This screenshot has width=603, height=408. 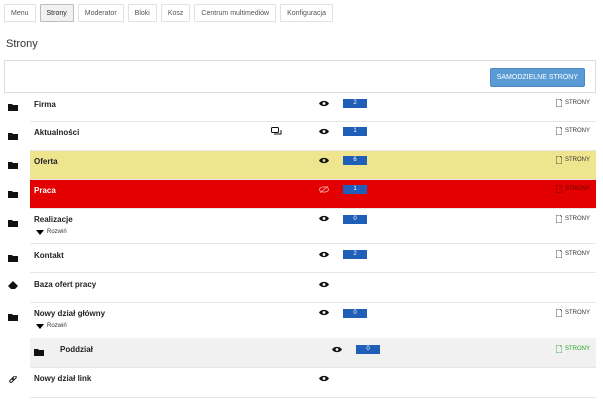 What do you see at coordinates (300, 76) in the screenshot?
I see `toolbar-panel: SAMODZIELNE STRONY` at bounding box center [300, 76].